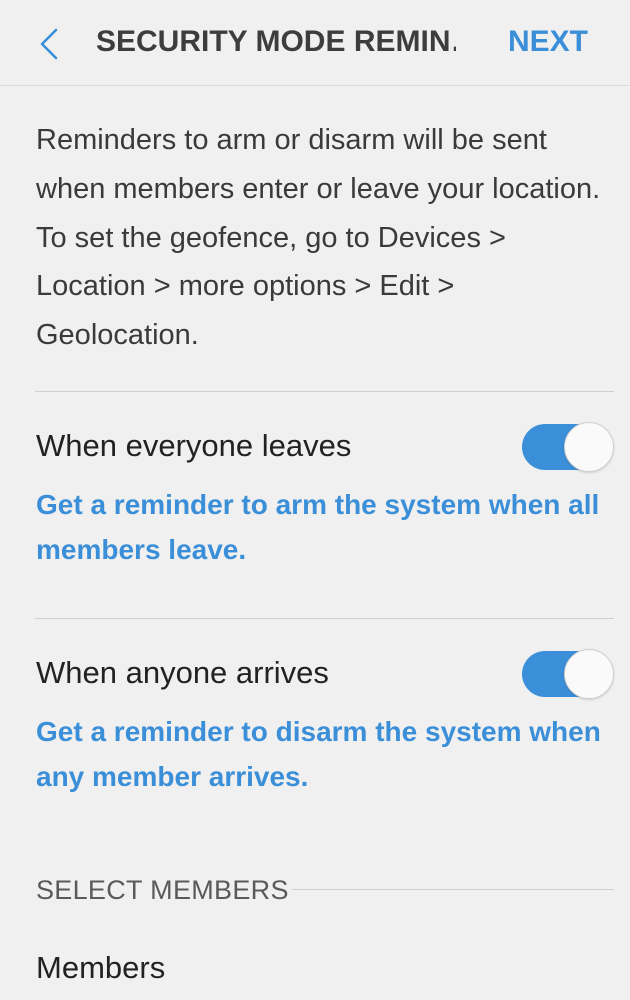 This screenshot has height=1000, width=630. I want to click on section-divider, so click(453, 889).